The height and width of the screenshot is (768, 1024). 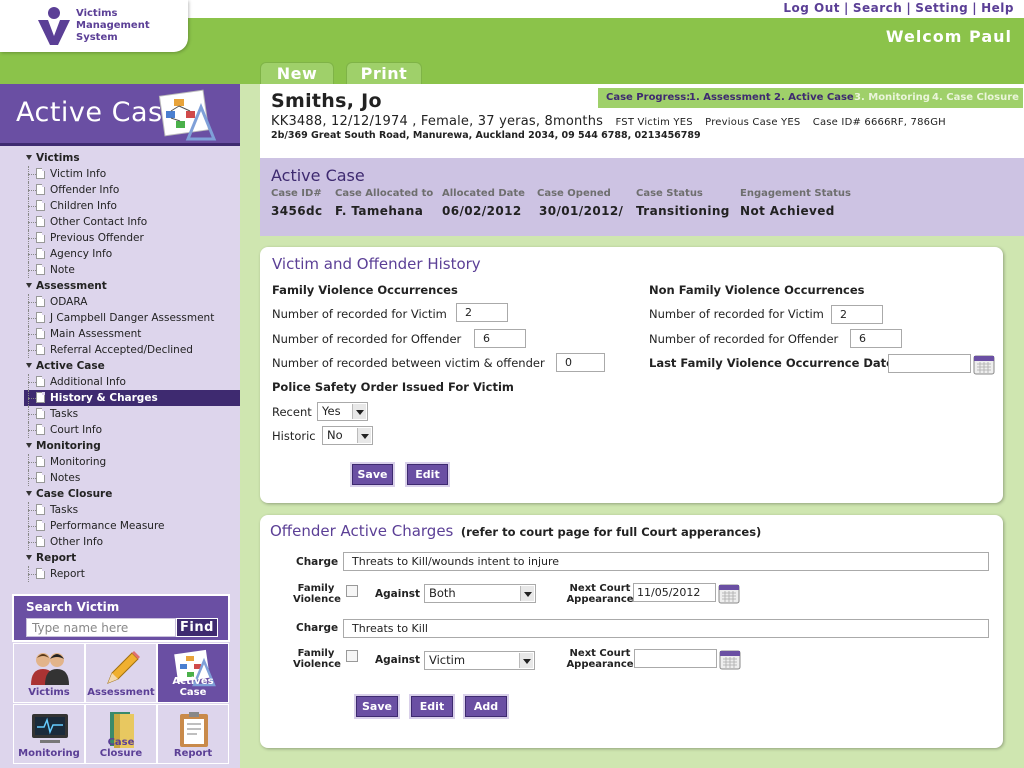 What do you see at coordinates (101, 627) in the screenshot?
I see `search-victim-input` at bounding box center [101, 627].